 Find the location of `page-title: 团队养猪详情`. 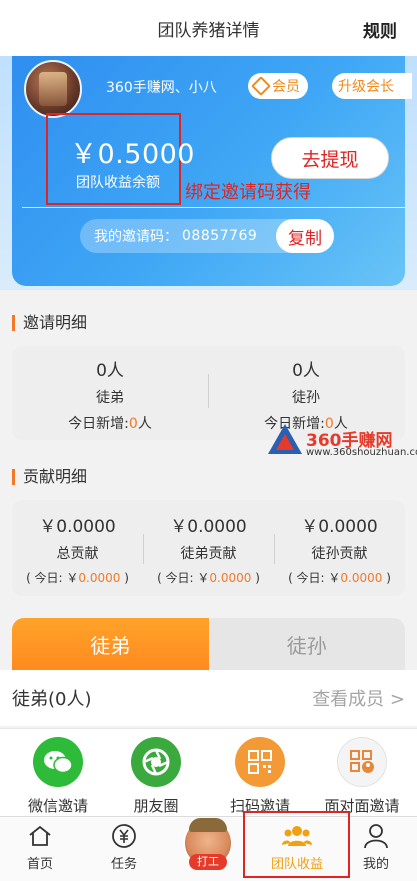

page-title: 团队养猪详情 is located at coordinates (208, 30).